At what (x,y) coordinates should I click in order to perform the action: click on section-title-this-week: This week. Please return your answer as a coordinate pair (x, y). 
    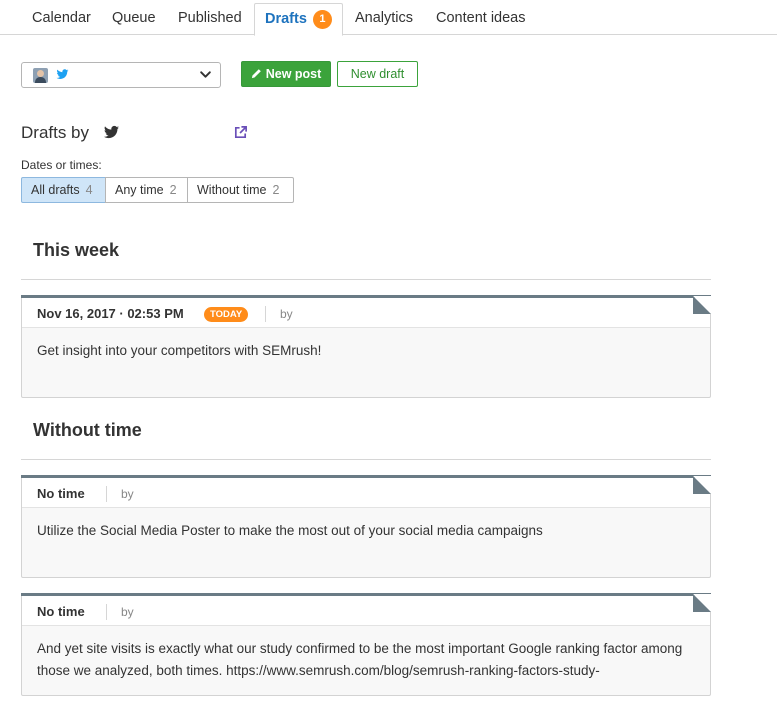
    Looking at the image, I should click on (76, 250).